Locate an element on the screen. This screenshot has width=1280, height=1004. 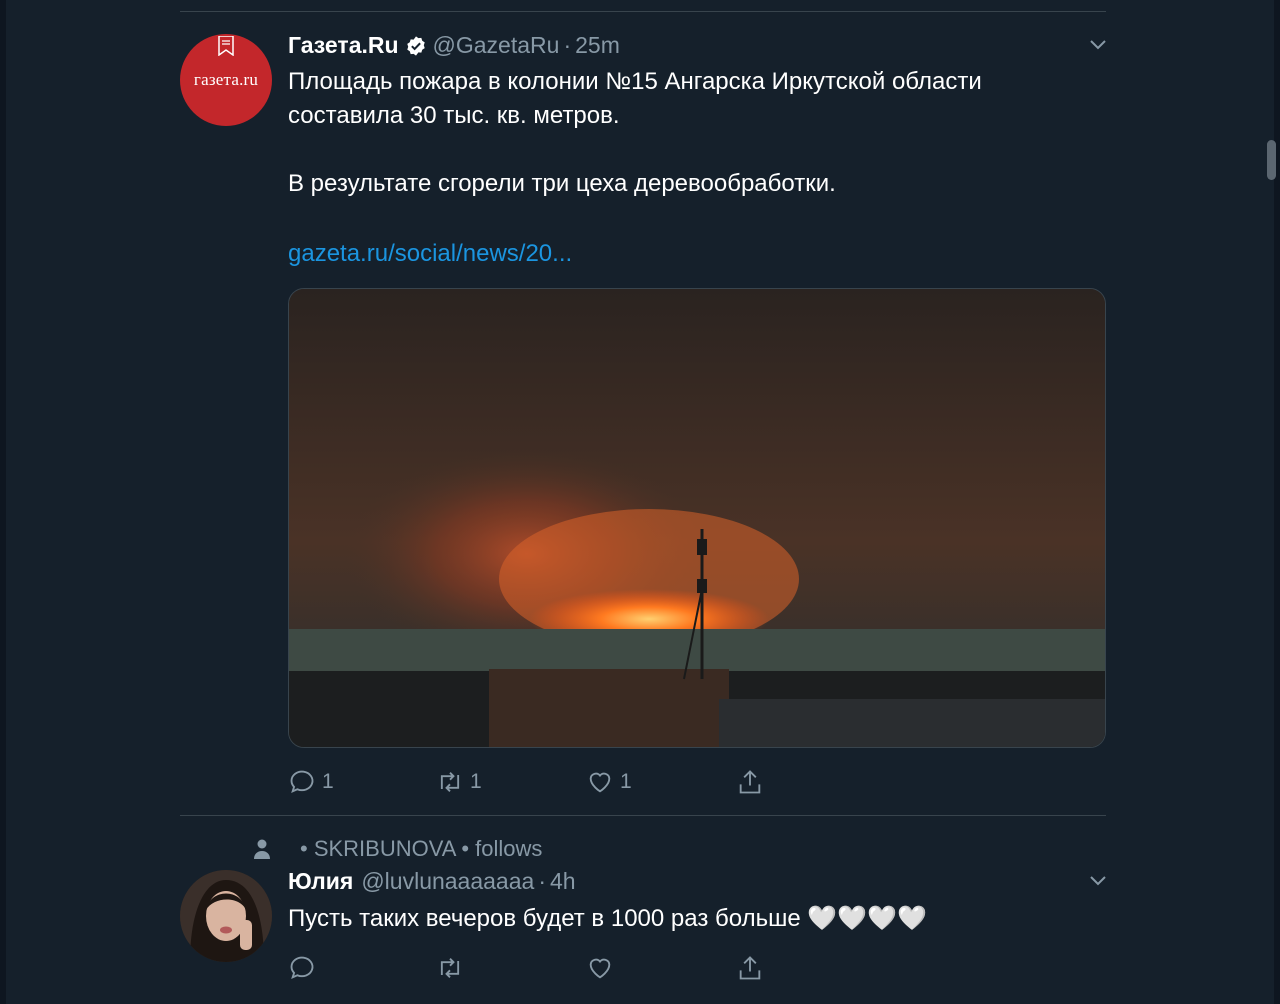
like-count: 1 is located at coordinates (626, 781).